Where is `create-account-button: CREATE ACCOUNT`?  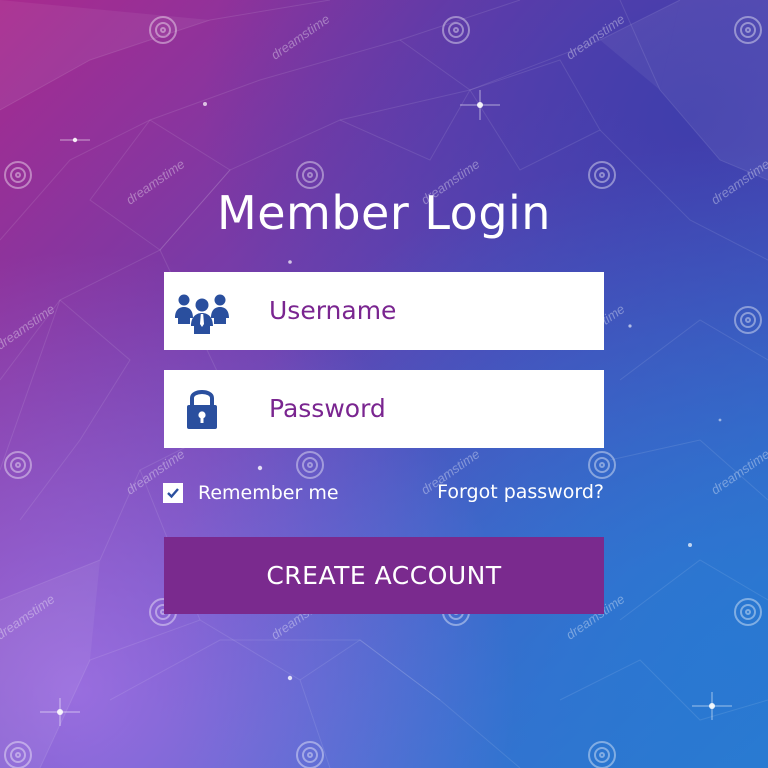
create-account-button: CREATE ACCOUNT is located at coordinates (384, 575).